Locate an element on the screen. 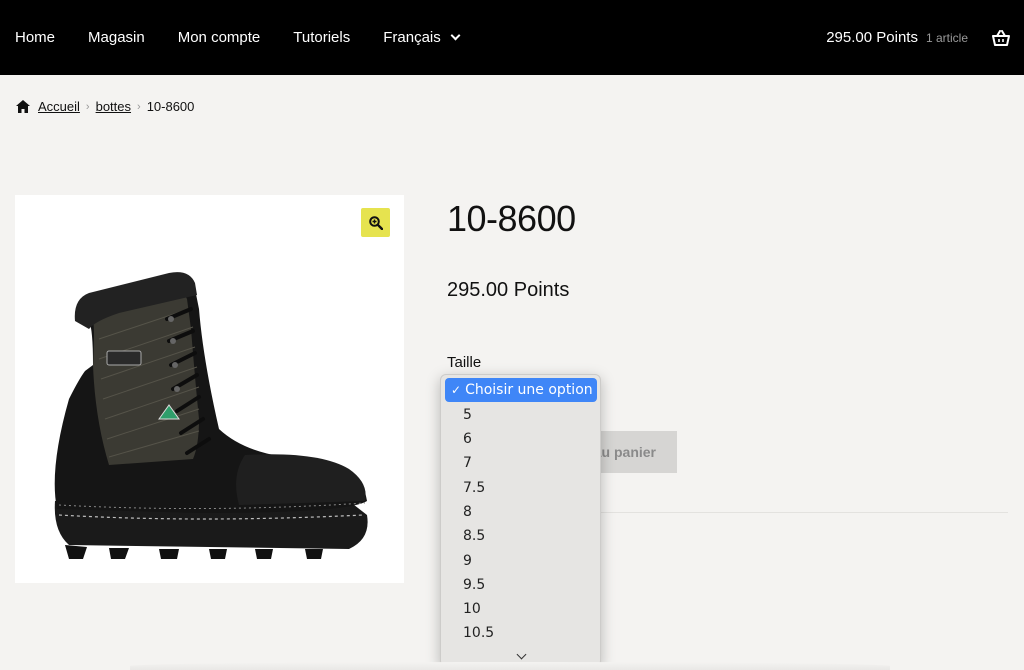 This screenshot has width=1024, height=670. divider is located at coordinates (784, 512).